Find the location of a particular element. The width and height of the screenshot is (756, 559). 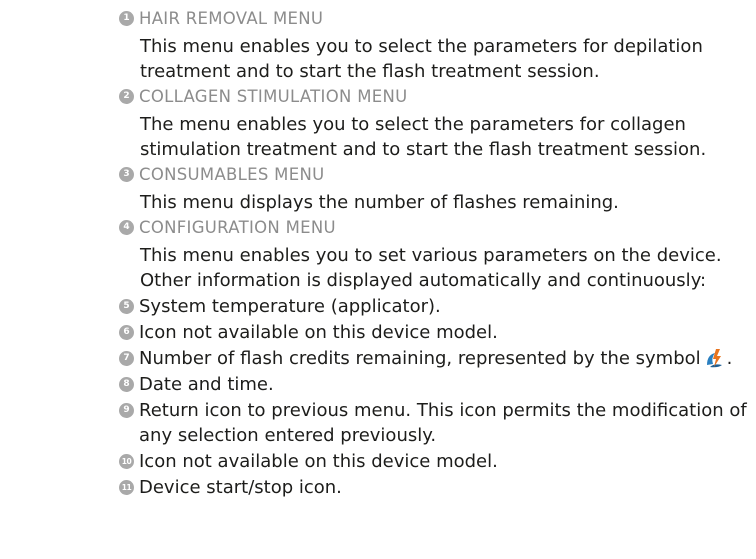

section-consumables-heading: 3 CONSUMABLES MENU is located at coordinates (221, 174).